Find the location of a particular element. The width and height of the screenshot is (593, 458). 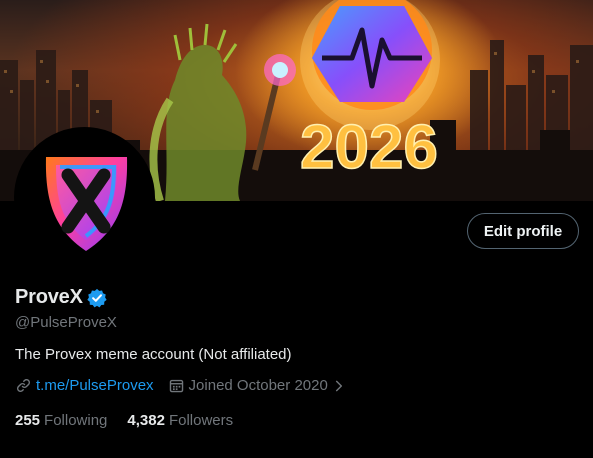

following-count: 255 is located at coordinates (28, 420).